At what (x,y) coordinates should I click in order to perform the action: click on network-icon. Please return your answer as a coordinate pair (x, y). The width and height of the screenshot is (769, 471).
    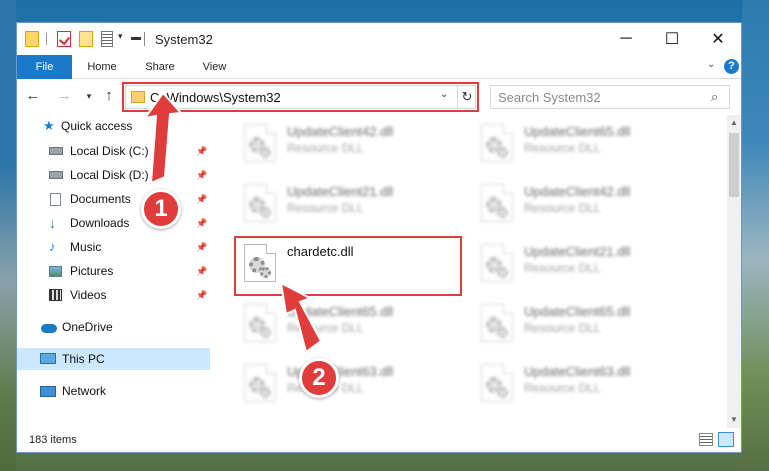
    Looking at the image, I should click on (48, 391).